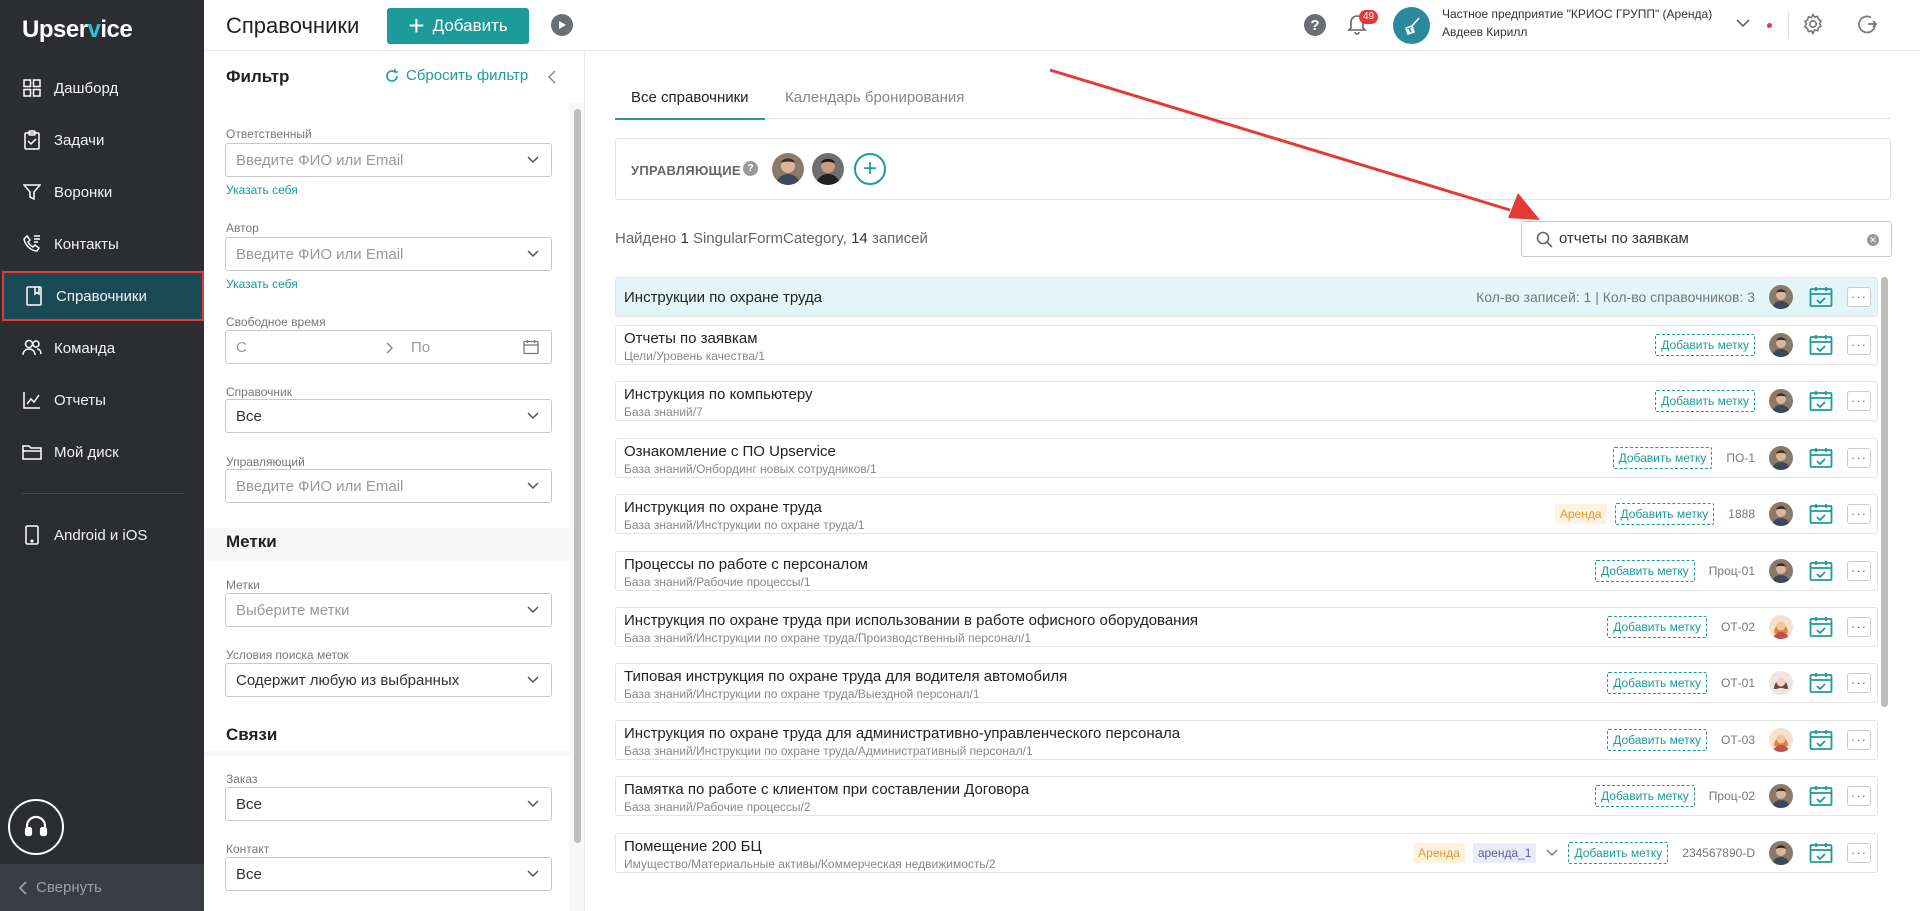  Describe the element at coordinates (1867, 24) in the screenshot. I see `logout-icon` at that location.